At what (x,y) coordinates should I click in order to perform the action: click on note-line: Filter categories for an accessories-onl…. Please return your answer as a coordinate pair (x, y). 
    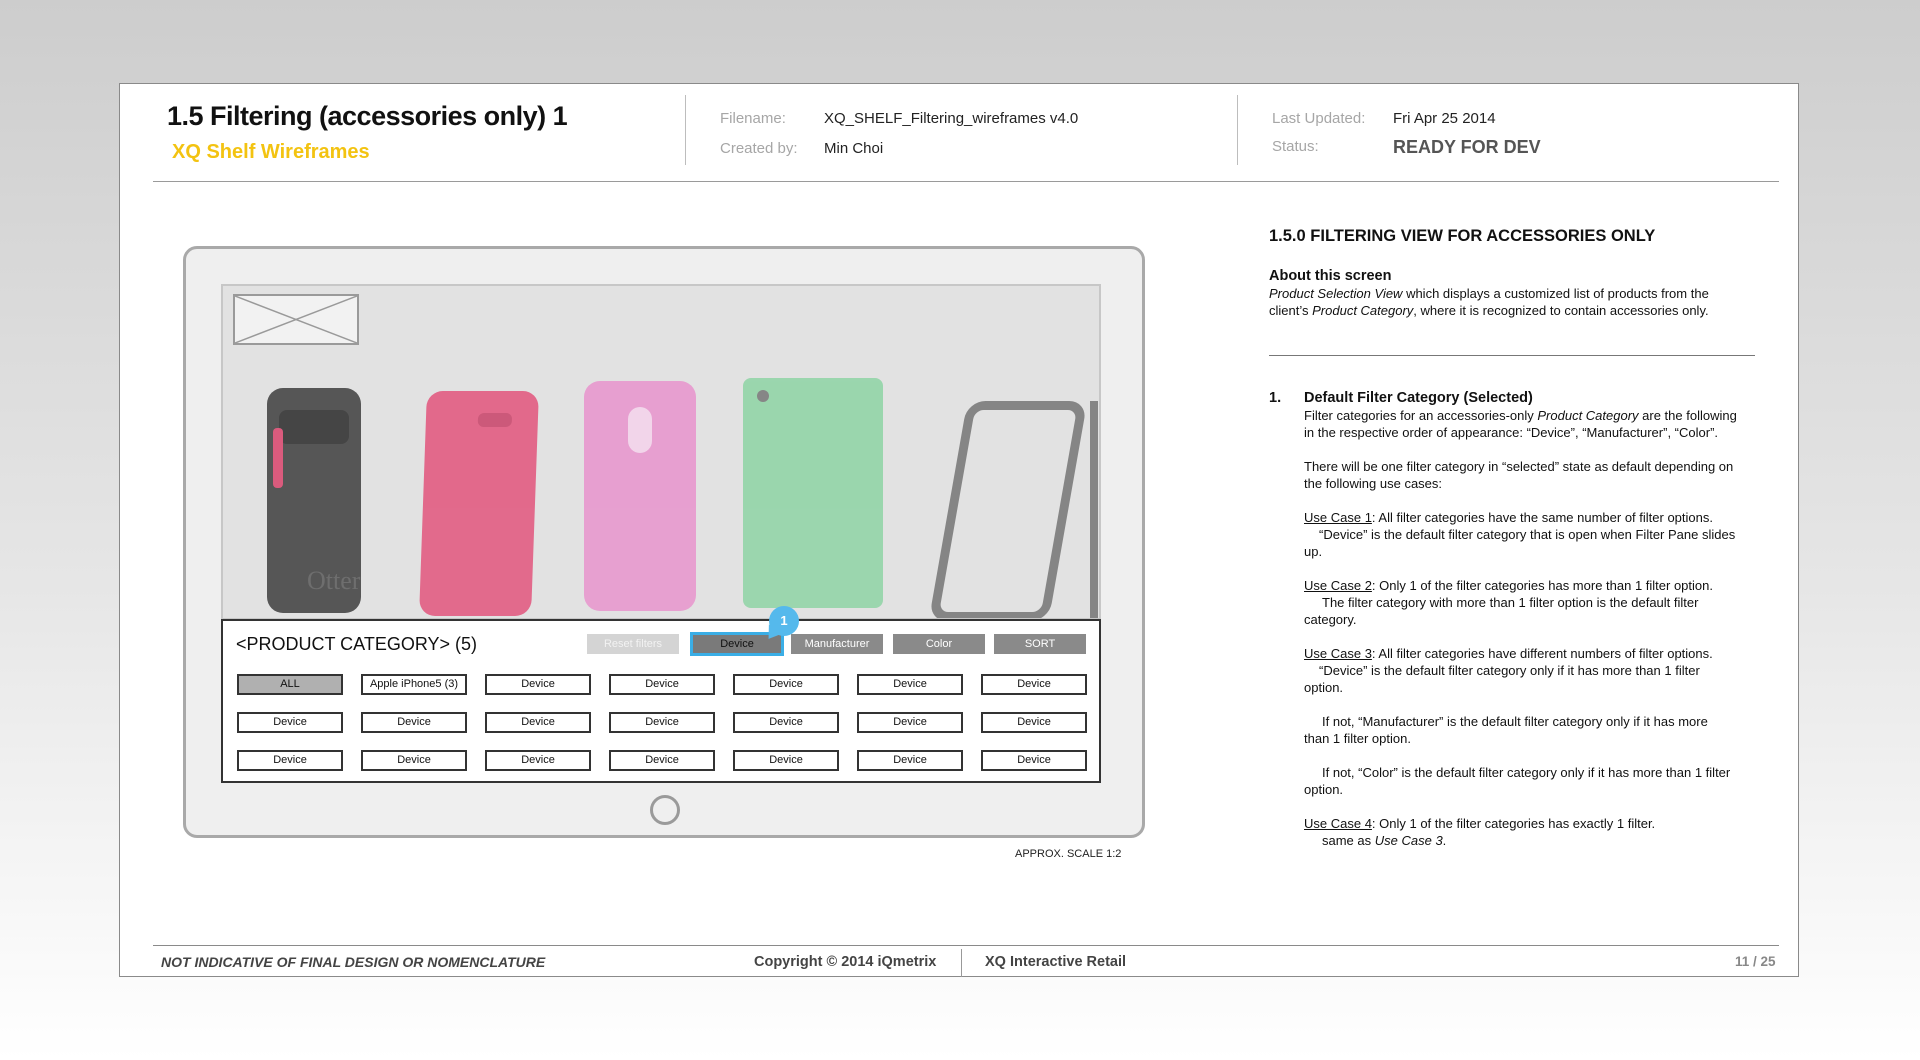
    Looking at the image, I should click on (1534, 415).